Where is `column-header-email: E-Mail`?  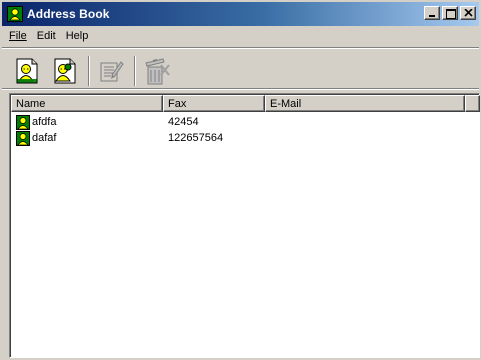 column-header-email: E-Mail is located at coordinates (365, 103).